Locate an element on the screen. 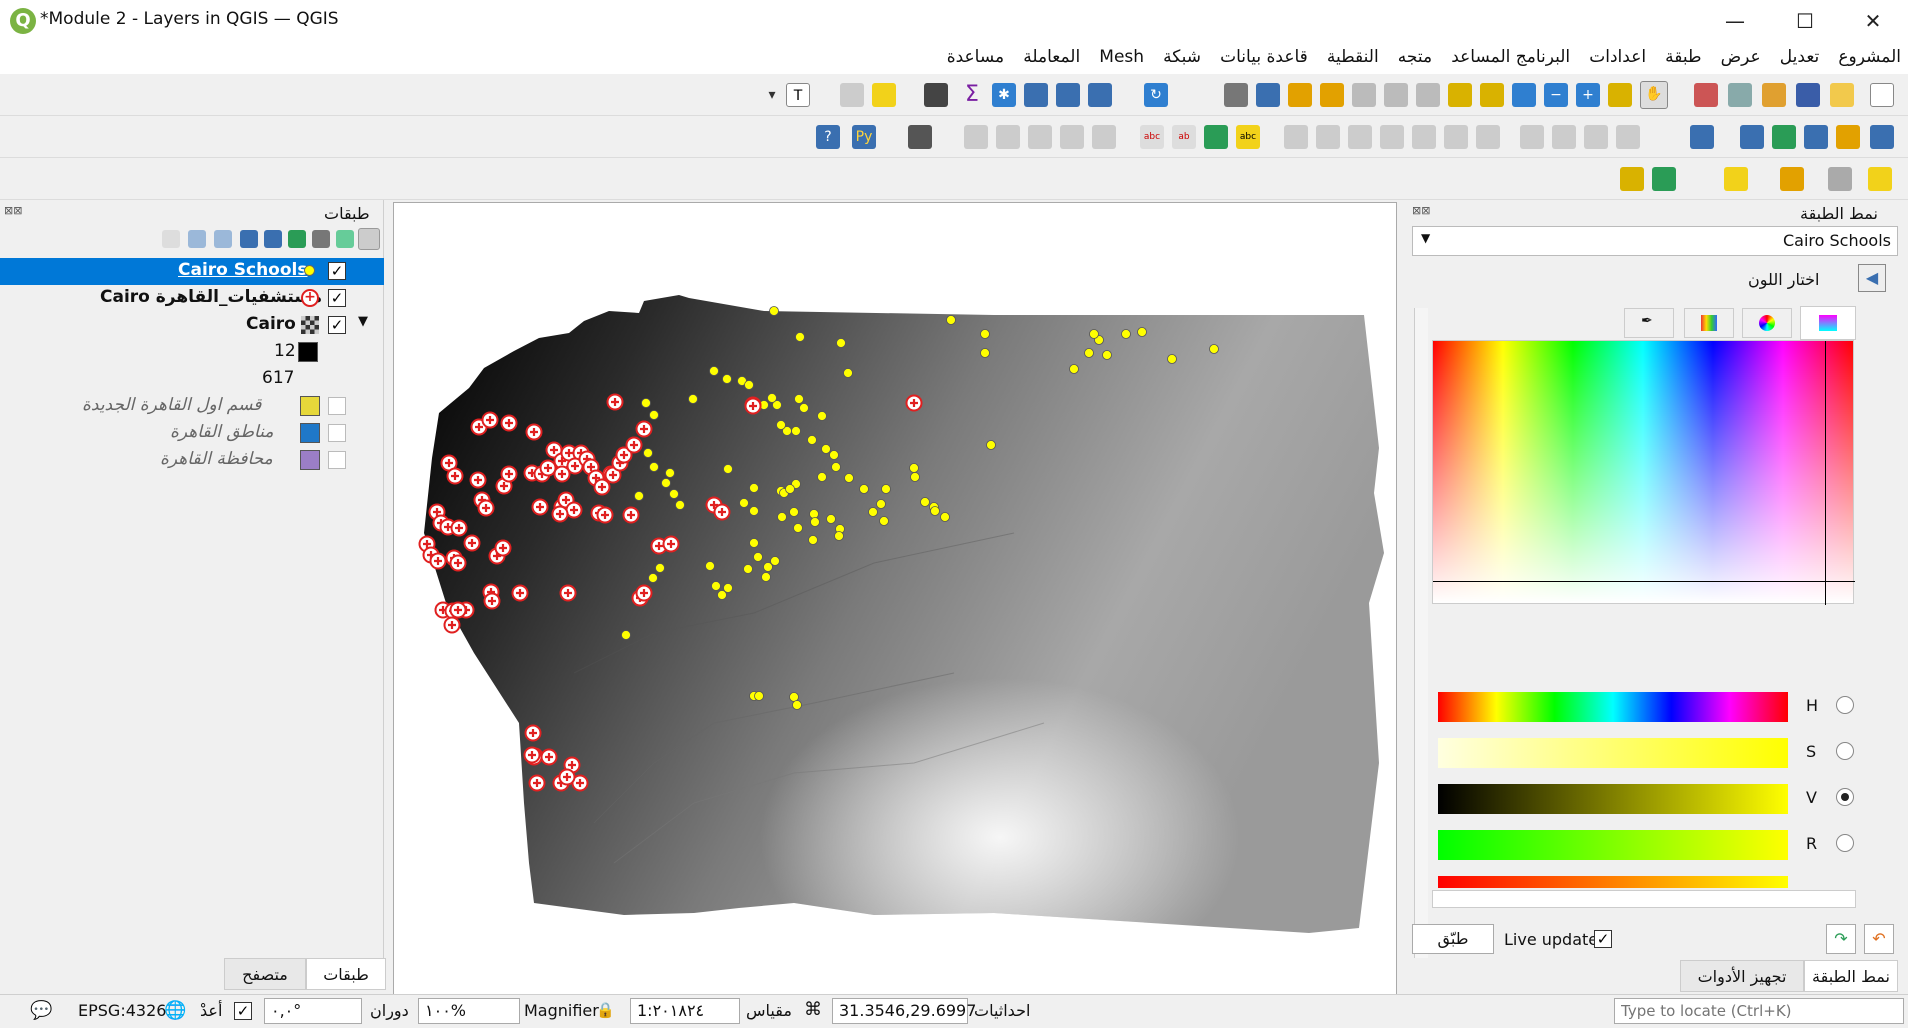 This screenshot has height=1028, width=1908. add-feature-icon is located at coordinates (1564, 137).